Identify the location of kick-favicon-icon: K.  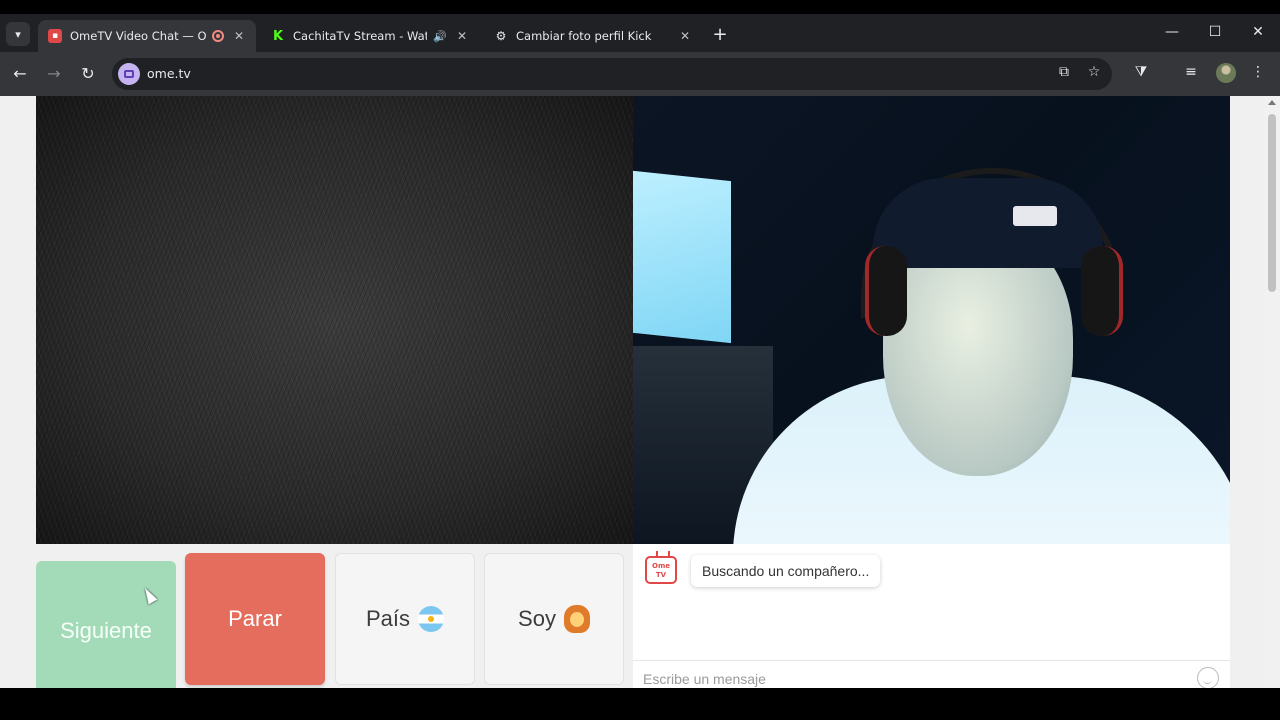
(278, 36).